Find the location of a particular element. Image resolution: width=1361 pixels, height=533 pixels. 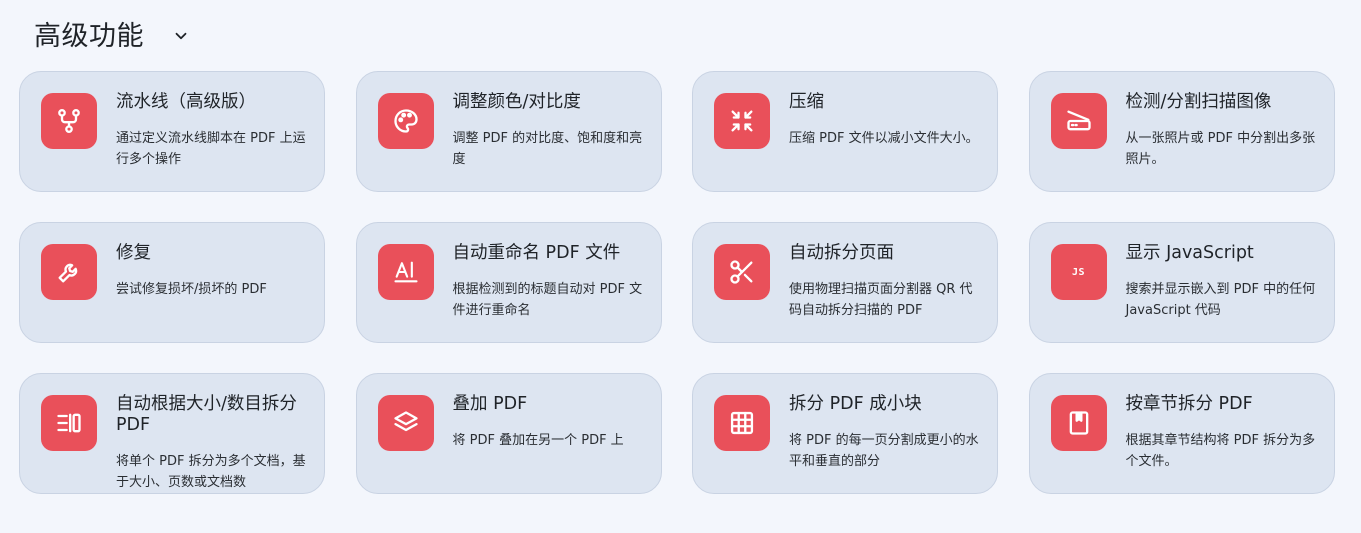

chevron-down-icon is located at coordinates (181, 36).